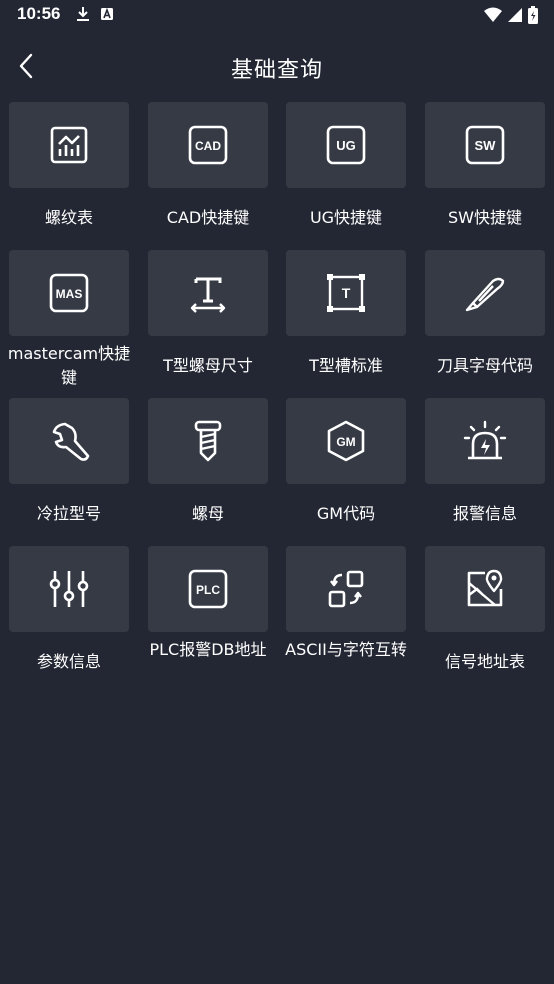 This screenshot has height=984, width=554. Describe the element at coordinates (95, 14) in the screenshot. I see `status-notification-icons` at that location.